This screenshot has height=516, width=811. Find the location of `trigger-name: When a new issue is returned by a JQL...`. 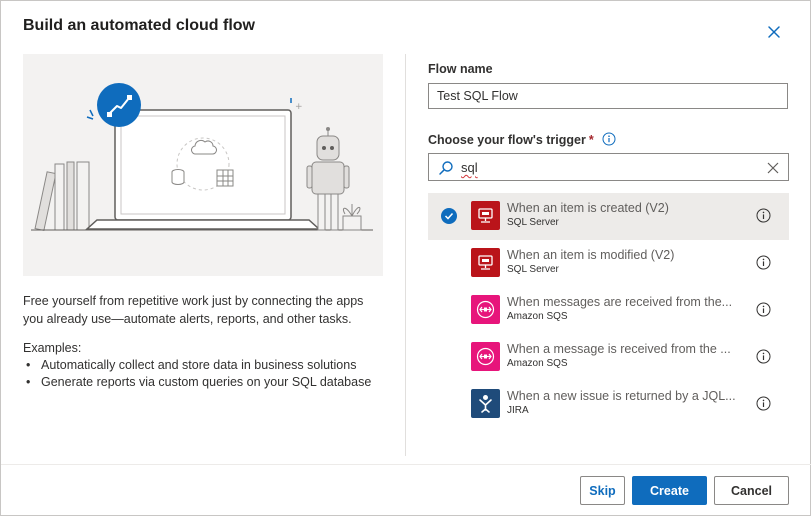

trigger-name: When a new issue is returned by a JQL... is located at coordinates (621, 396).